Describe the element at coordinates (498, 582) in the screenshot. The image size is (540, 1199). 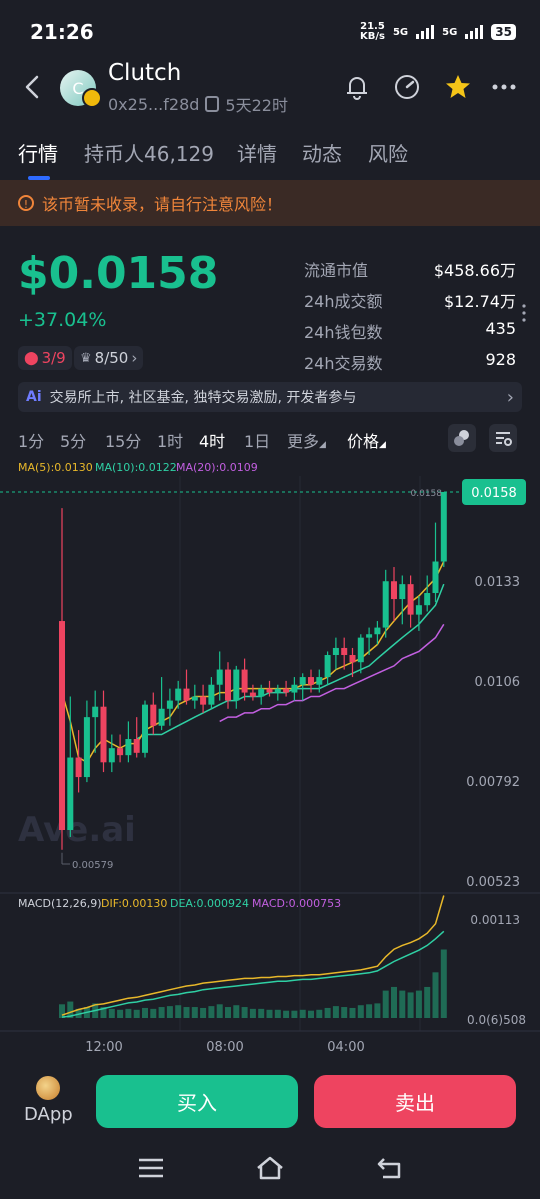
I see `y-tick-label: 0.0133` at that location.